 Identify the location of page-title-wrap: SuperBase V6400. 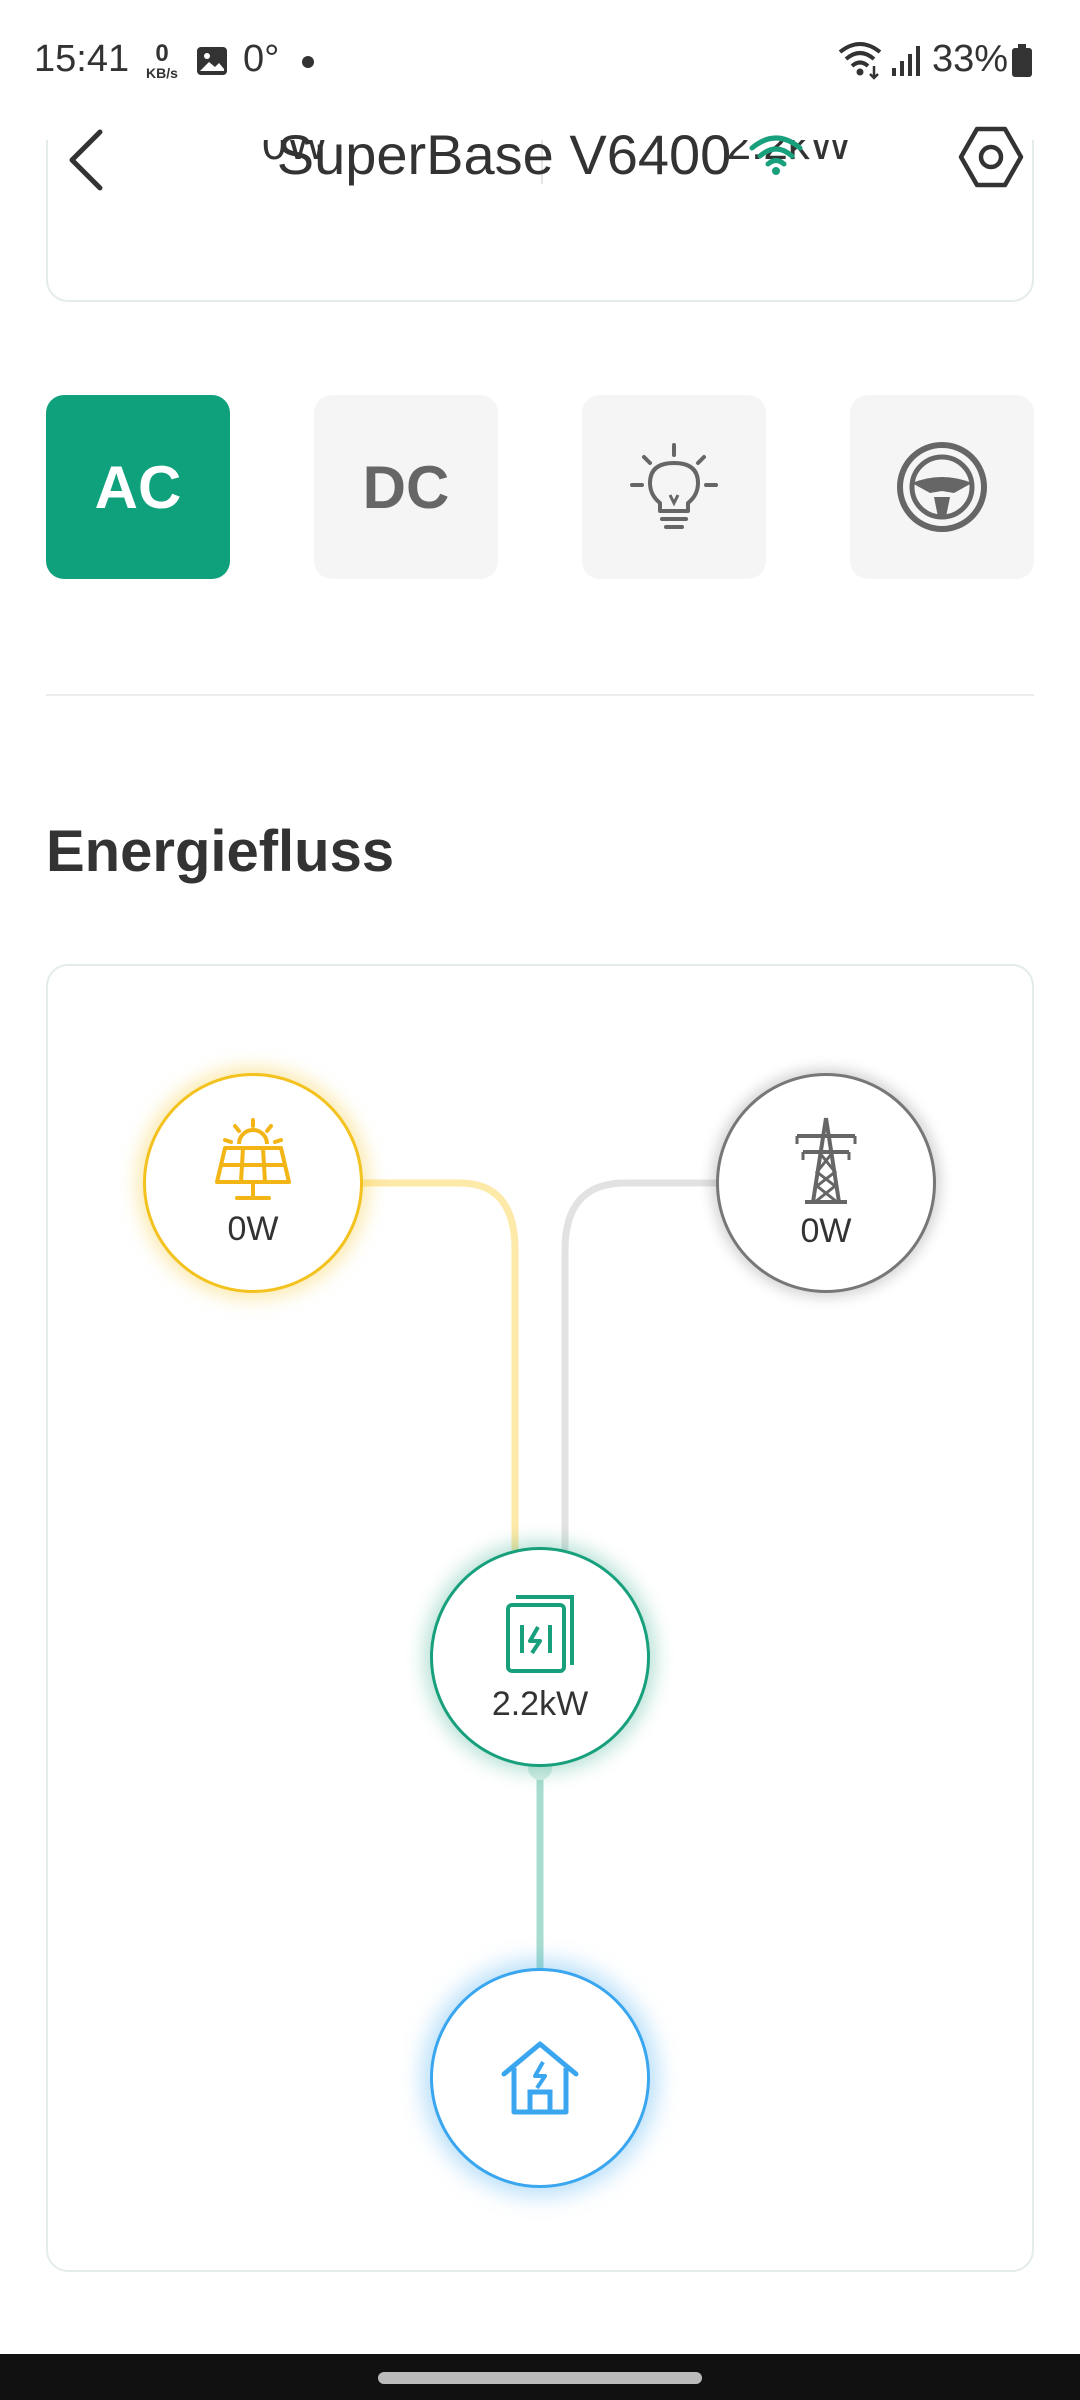
(540, 154).